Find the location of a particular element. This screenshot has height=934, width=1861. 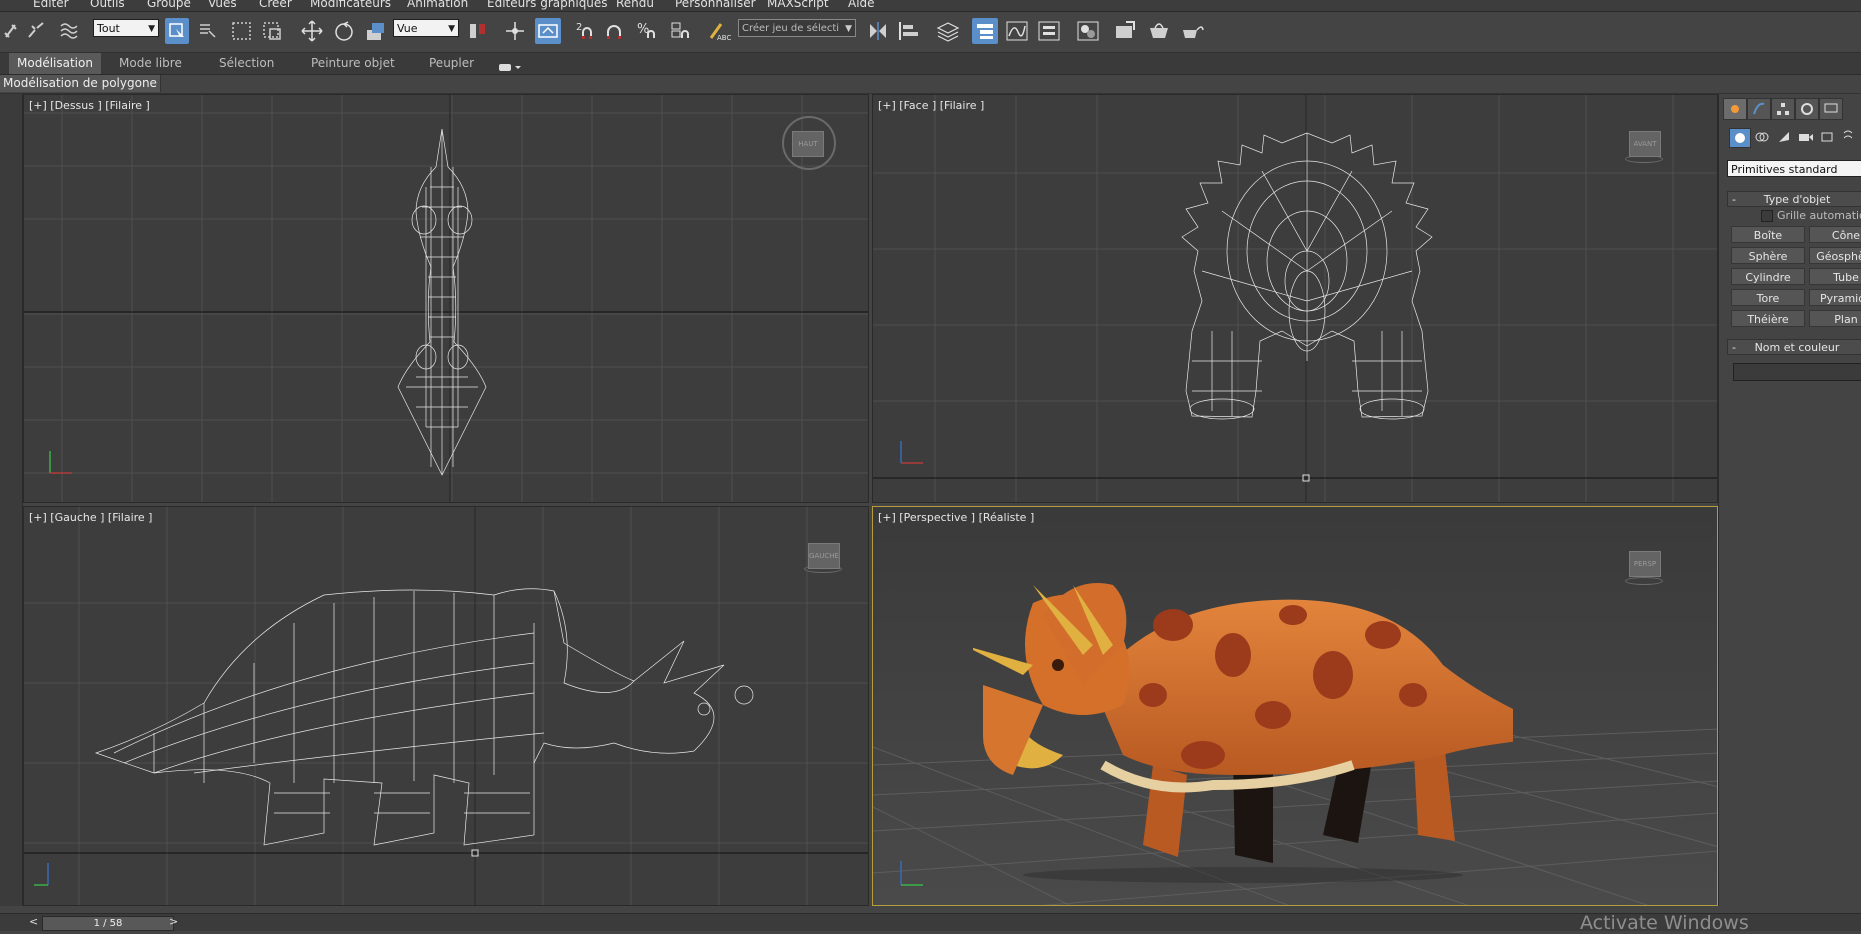

select-object-icon is located at coordinates (177, 31).